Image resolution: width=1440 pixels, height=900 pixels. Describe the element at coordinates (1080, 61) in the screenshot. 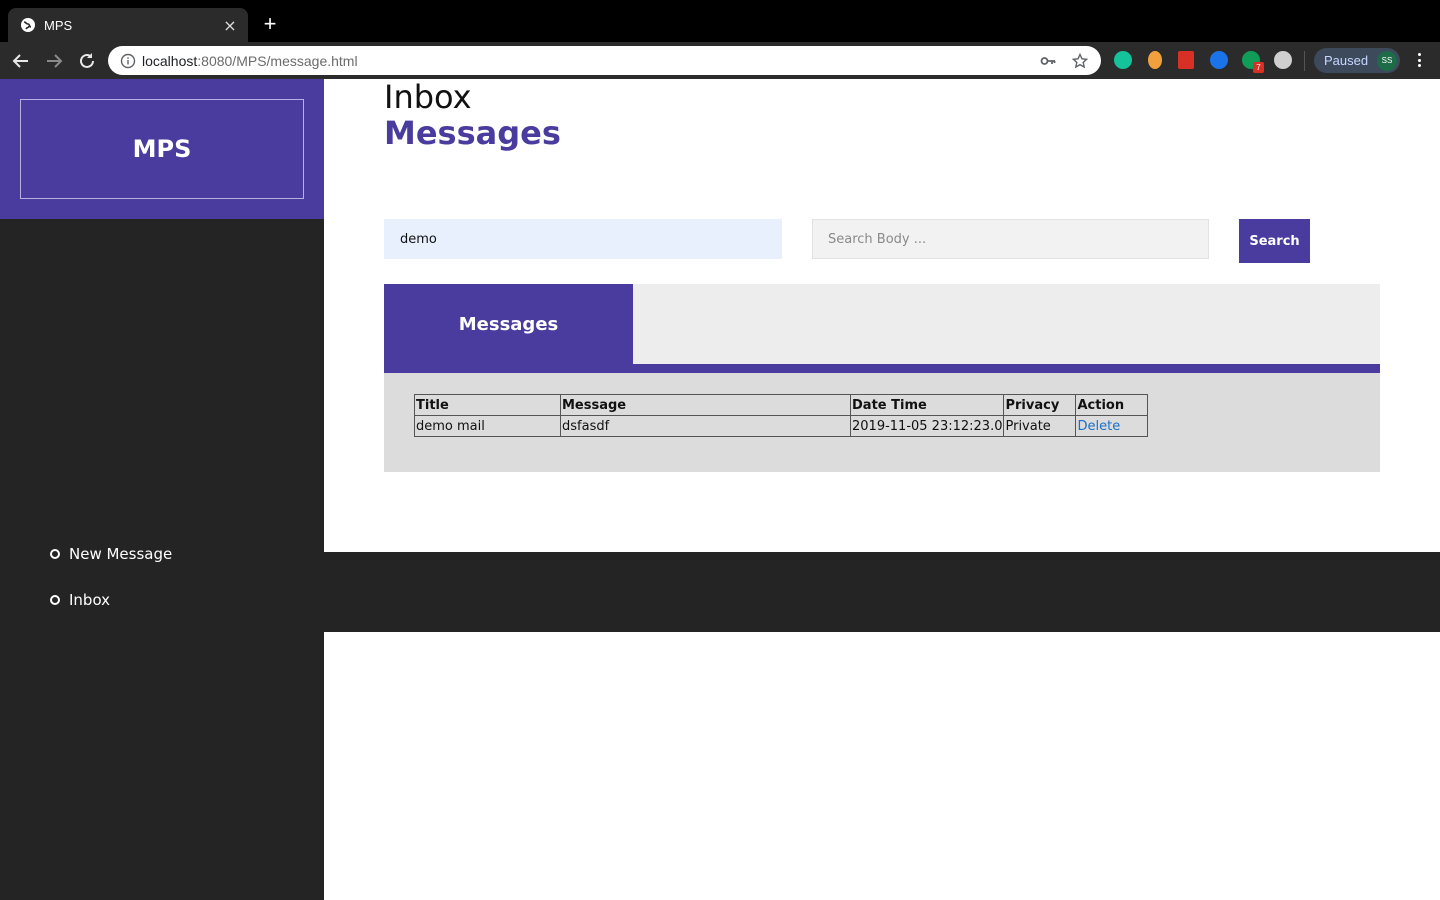

I see `star-icon` at that location.